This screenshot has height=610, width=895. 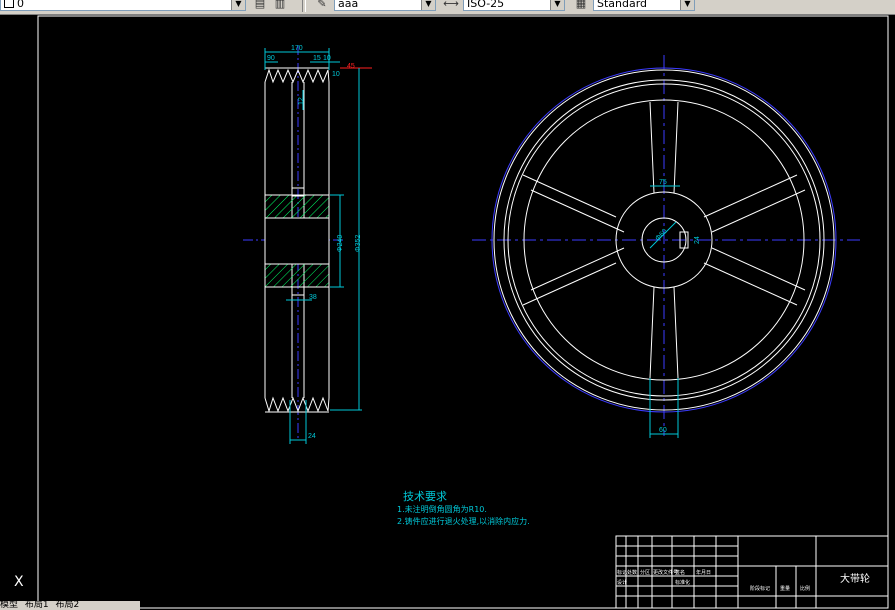 I want to click on dim-style-icon: ⟷, so click(x=451, y=5).